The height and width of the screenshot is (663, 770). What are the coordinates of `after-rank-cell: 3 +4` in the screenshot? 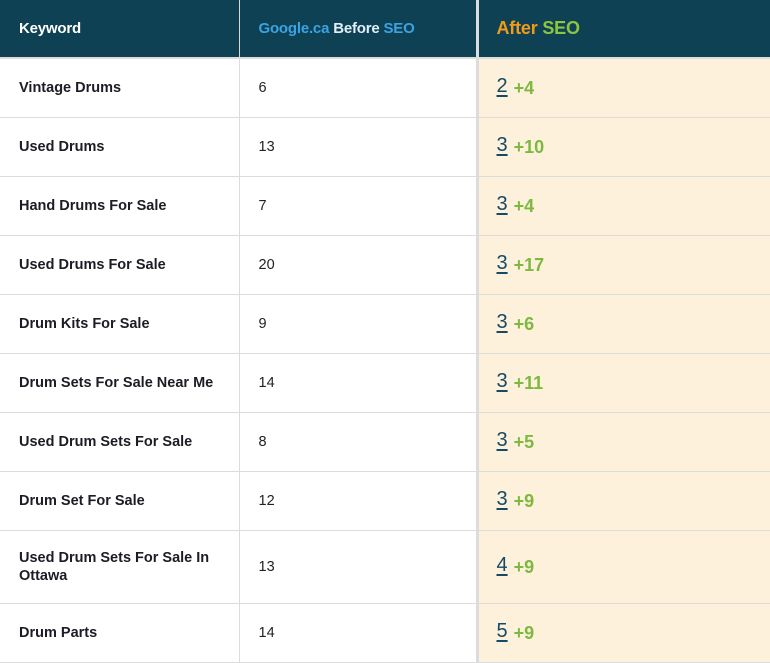 It's located at (622, 206).